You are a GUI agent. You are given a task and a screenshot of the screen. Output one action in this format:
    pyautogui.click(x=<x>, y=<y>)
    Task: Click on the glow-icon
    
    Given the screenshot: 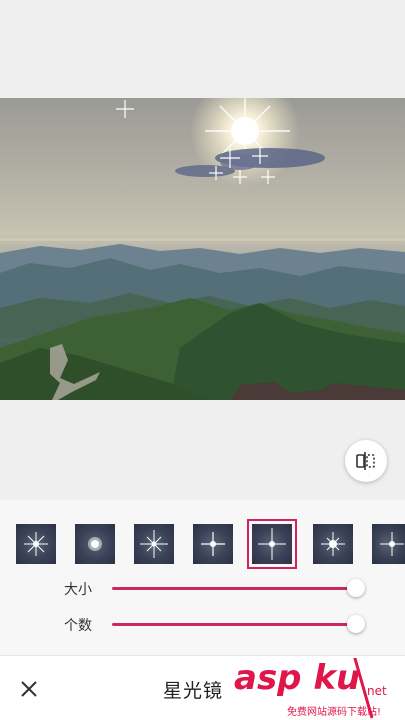 What is the action you would take?
    pyautogui.click(x=95, y=544)
    